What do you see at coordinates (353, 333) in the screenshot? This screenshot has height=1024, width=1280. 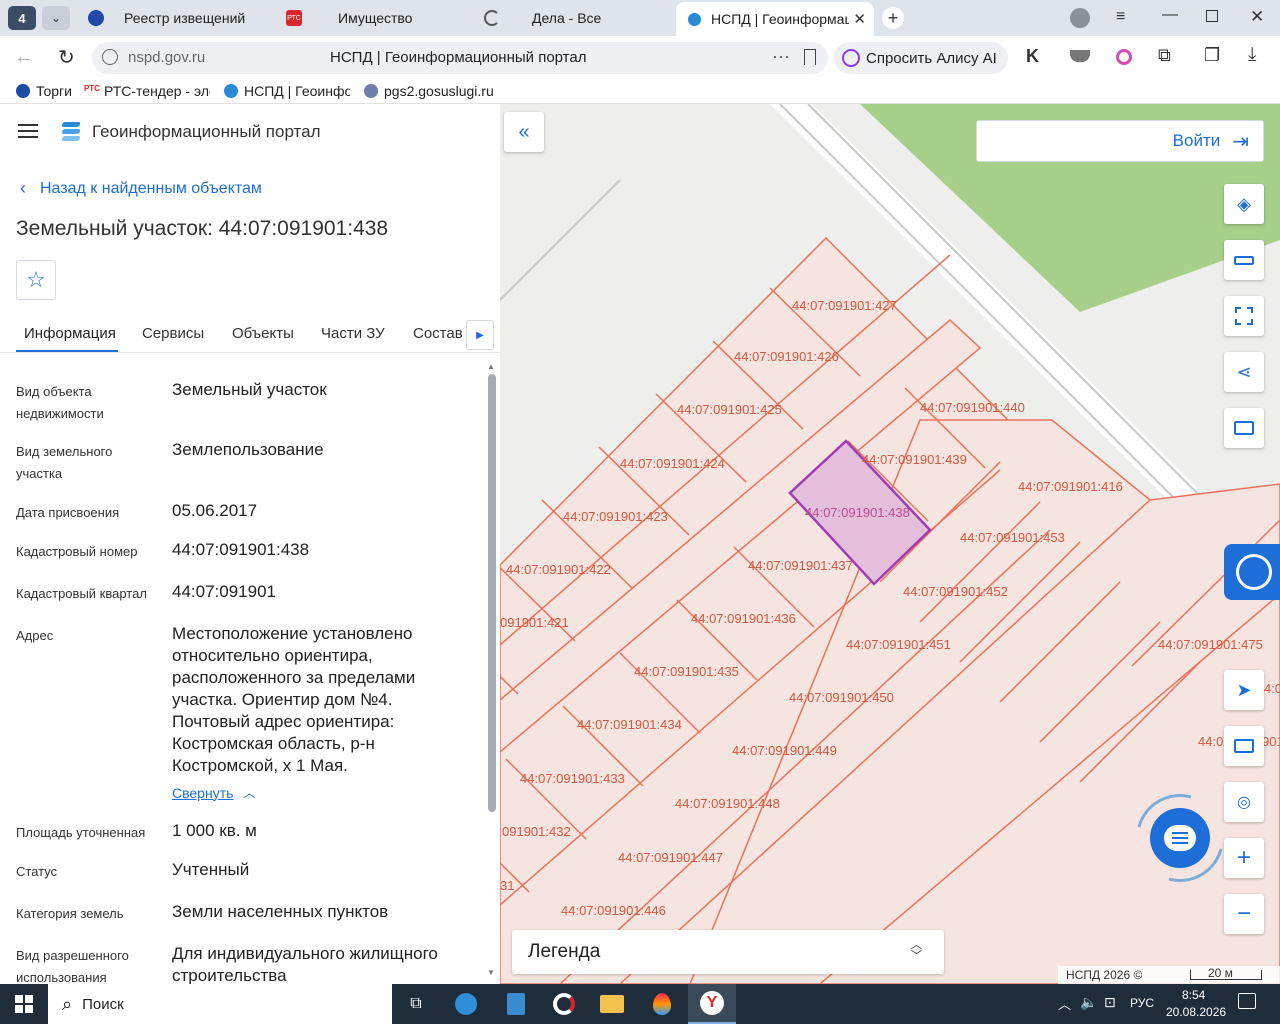 I see `tab-parts: Части ЗУ` at bounding box center [353, 333].